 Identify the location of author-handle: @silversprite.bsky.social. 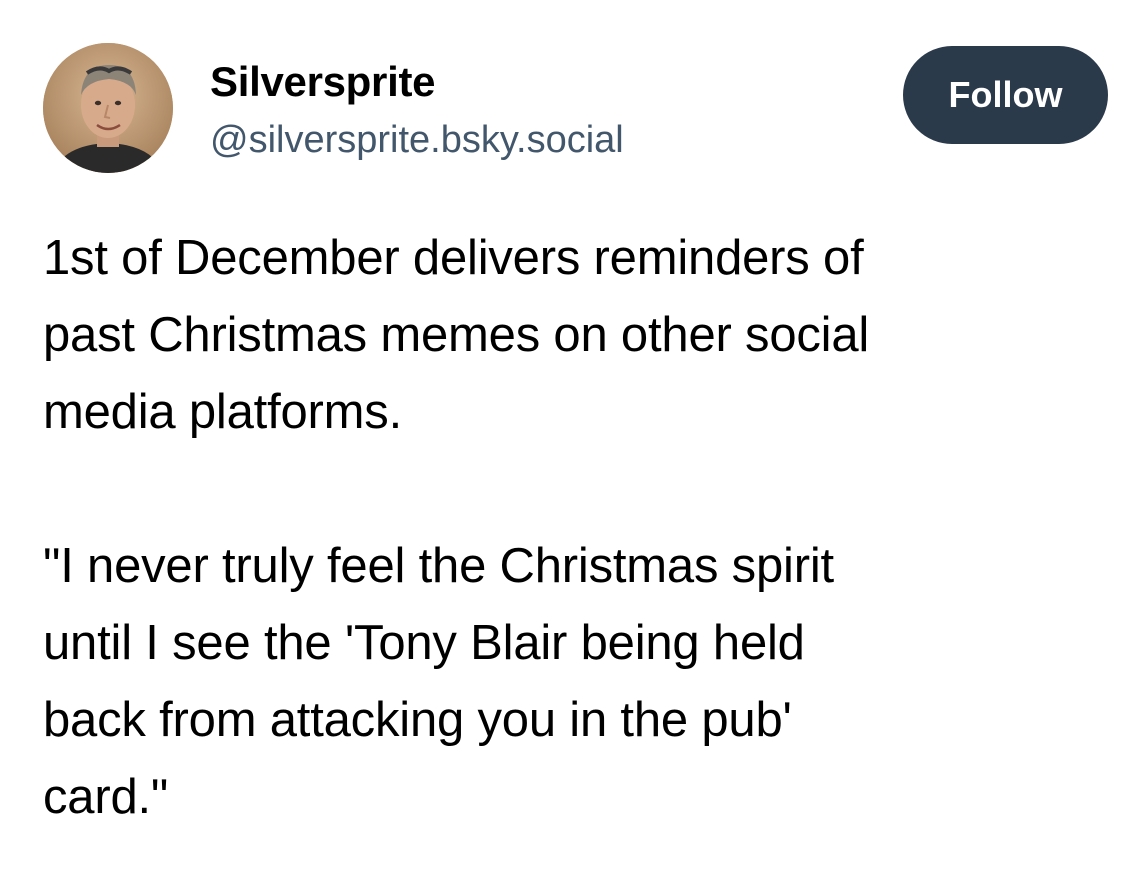
(417, 140).